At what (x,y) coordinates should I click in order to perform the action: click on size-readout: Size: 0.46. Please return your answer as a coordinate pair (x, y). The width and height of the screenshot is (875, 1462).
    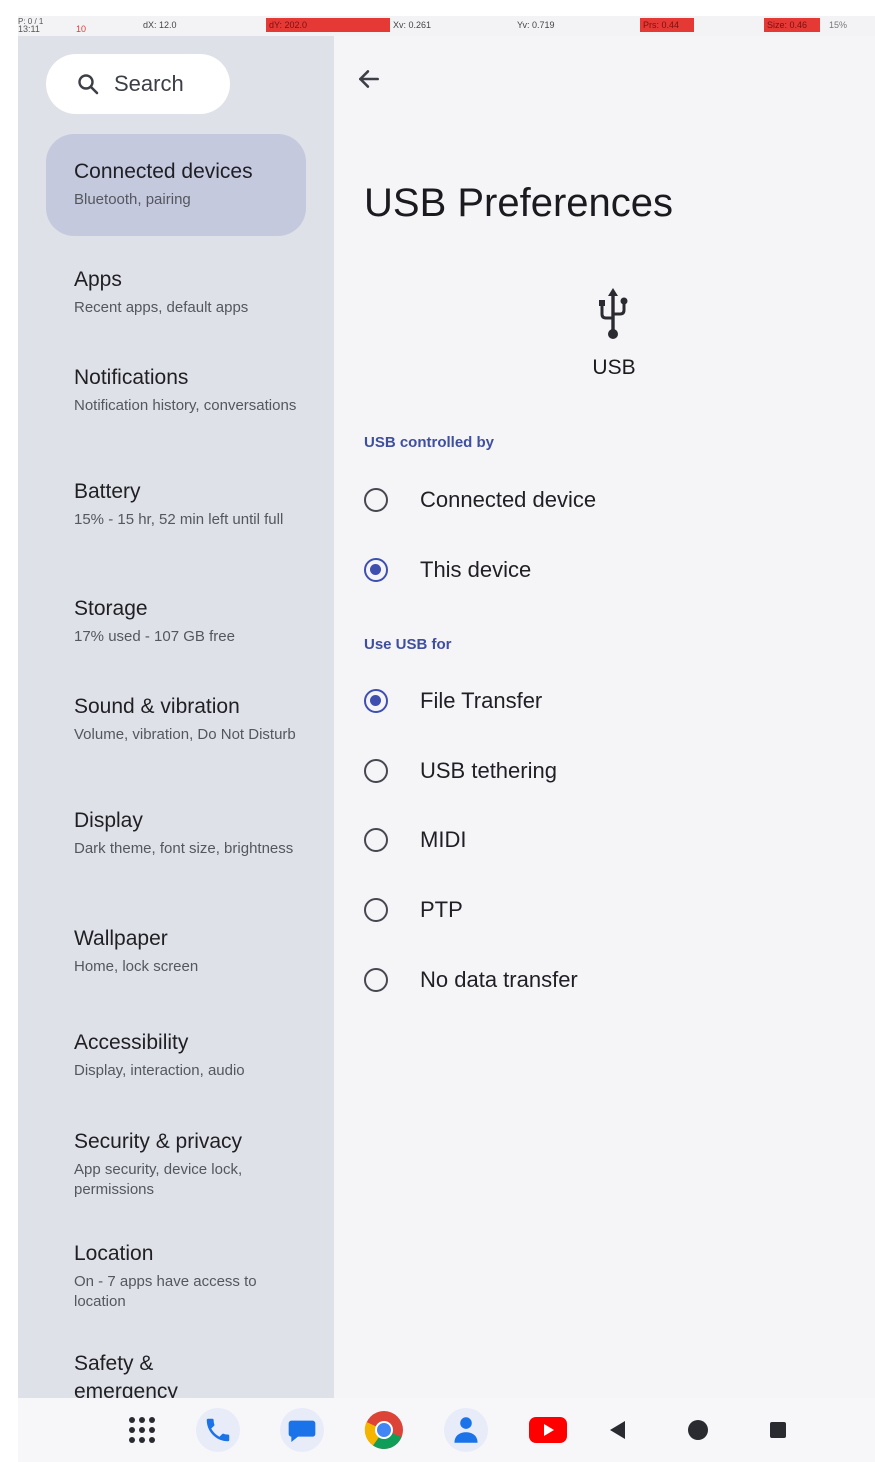
    Looking at the image, I should click on (792, 25).